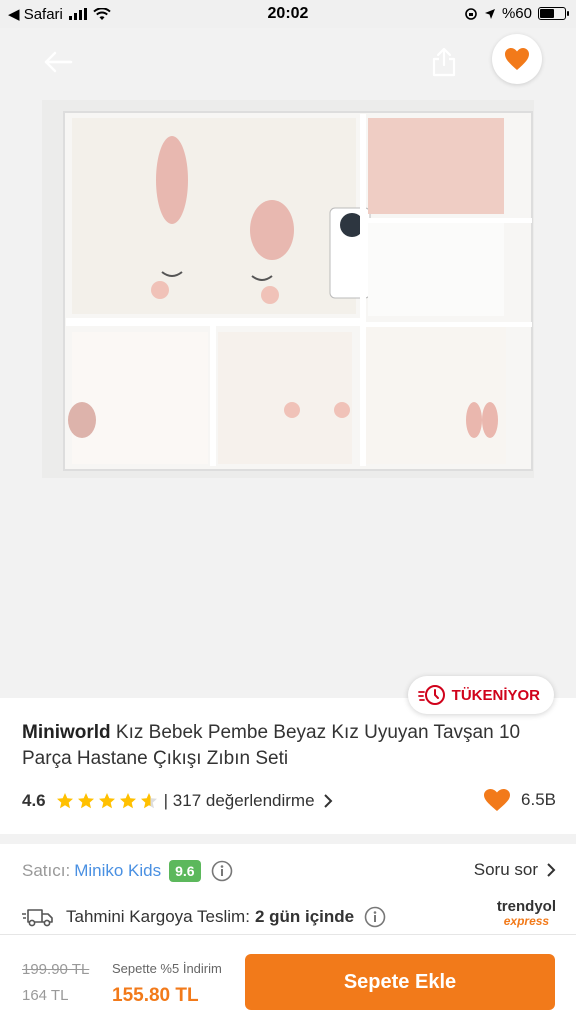 The width and height of the screenshot is (576, 1024). What do you see at coordinates (471, 13) in the screenshot?
I see `orientation-lock-icon` at bounding box center [471, 13].